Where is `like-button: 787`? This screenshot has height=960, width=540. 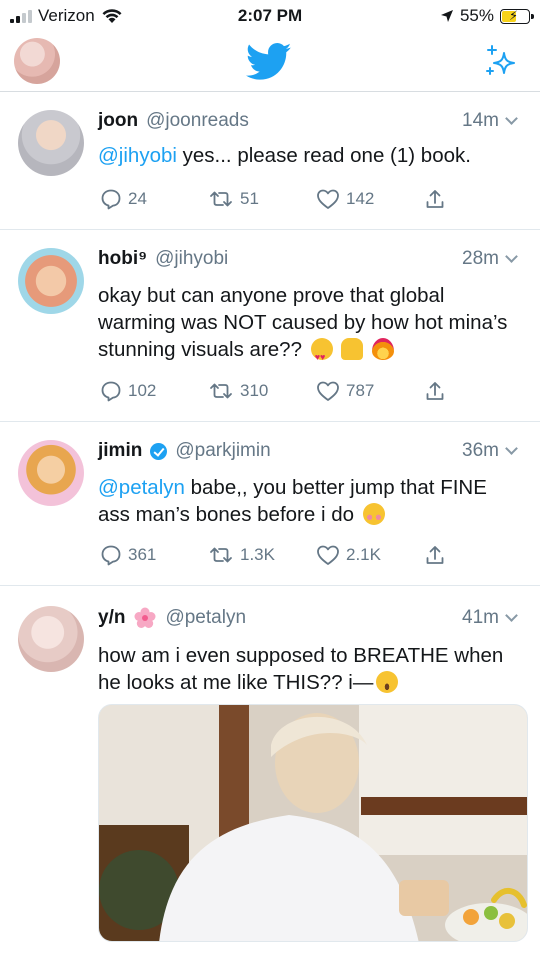 like-button: 787 is located at coordinates (370, 391).